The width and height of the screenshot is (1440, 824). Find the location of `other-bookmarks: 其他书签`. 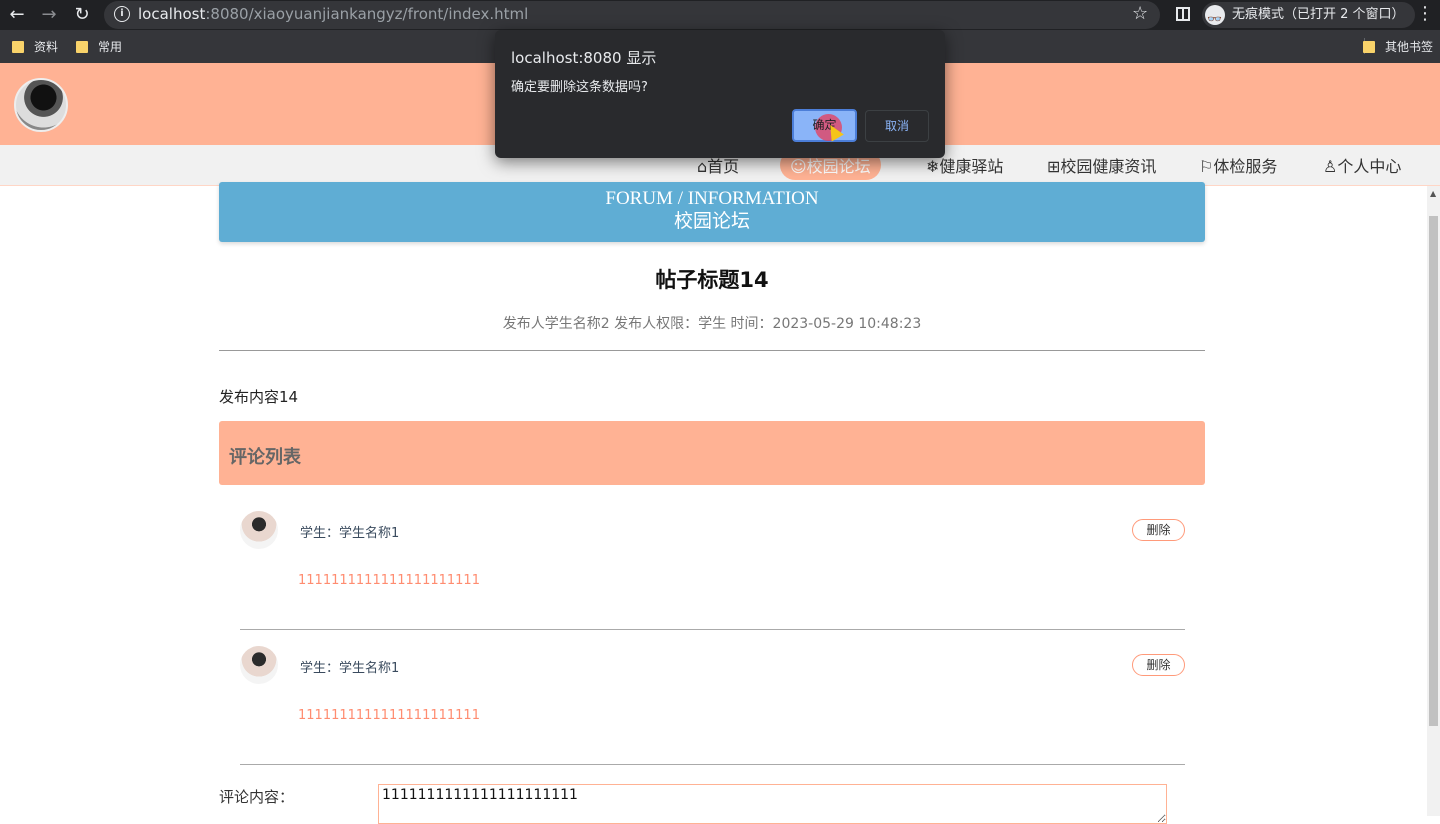

other-bookmarks: 其他书签 is located at coordinates (1398, 46).